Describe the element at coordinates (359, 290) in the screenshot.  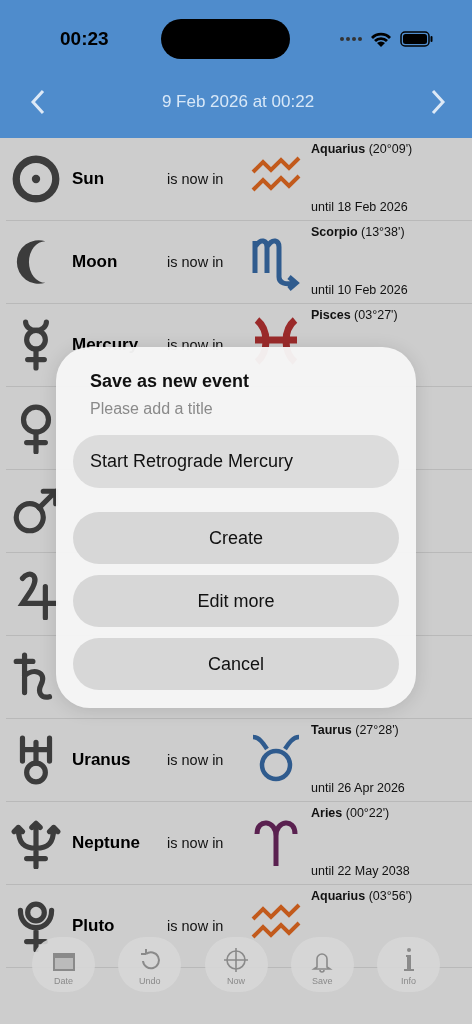
I see `until-date: until 10 Feb 2026` at that location.